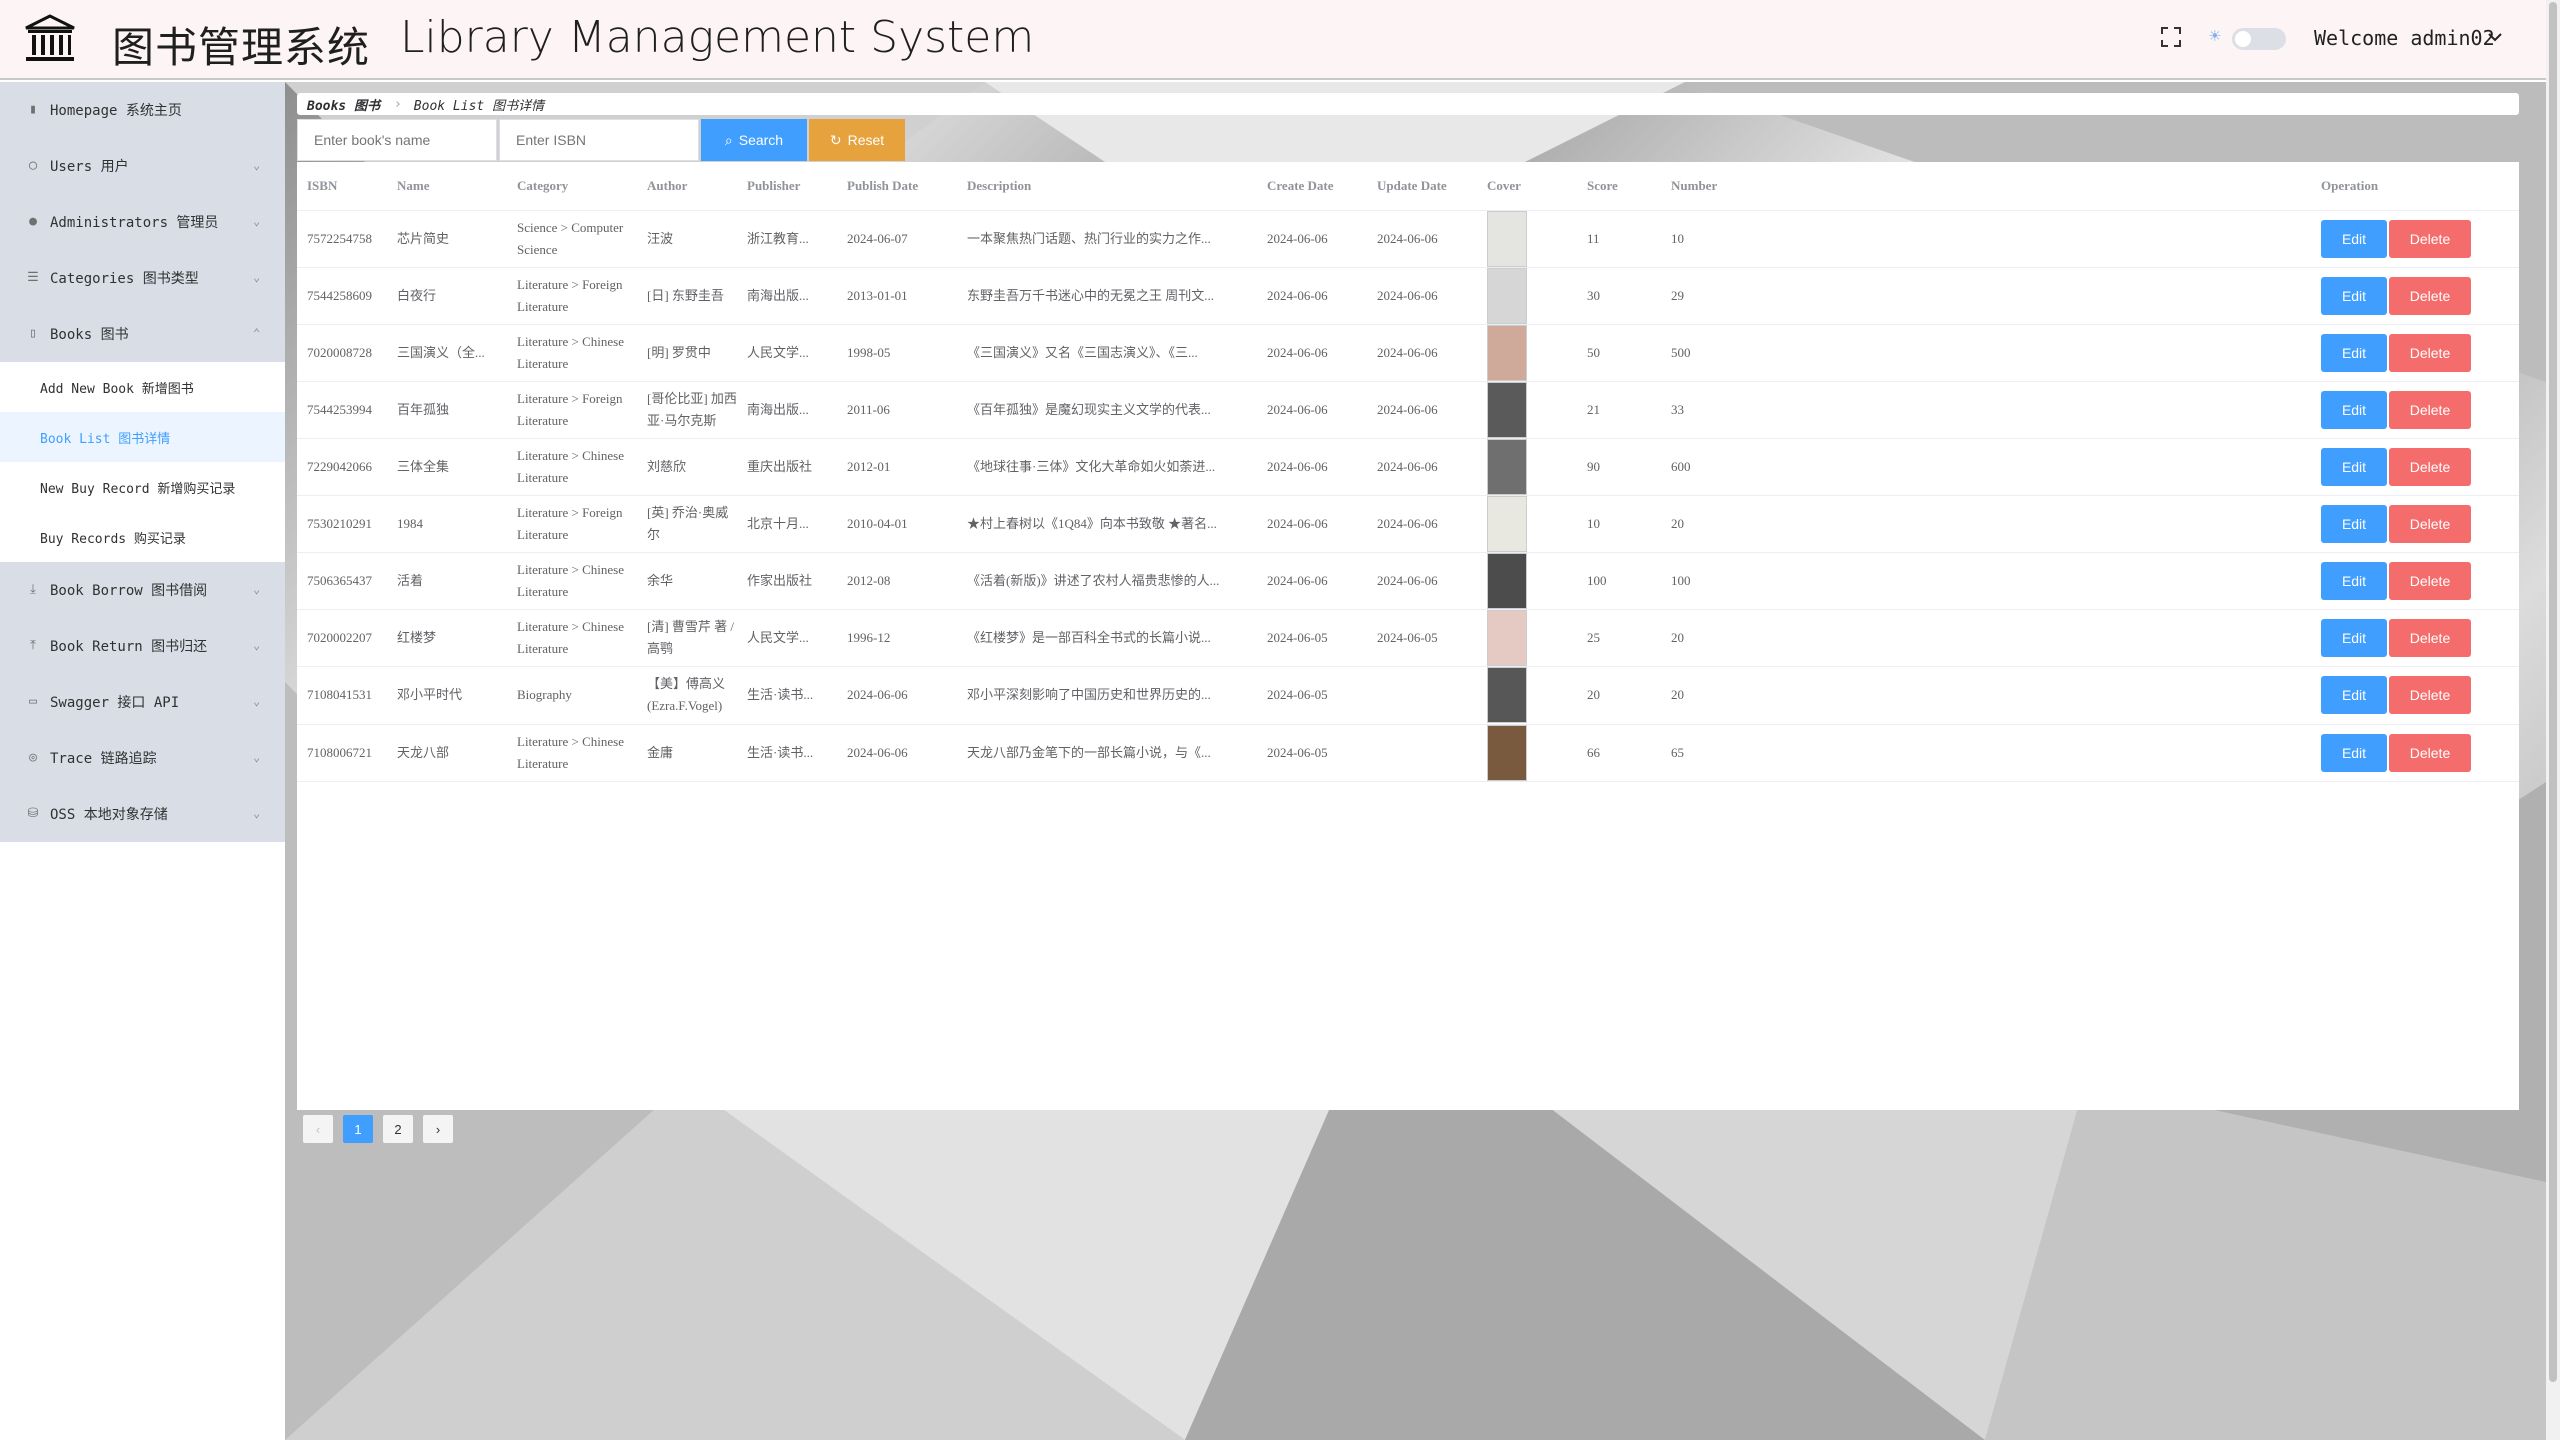 The width and height of the screenshot is (2560, 1440). What do you see at coordinates (142, 166) in the screenshot?
I see `sidebar-item-users: ◯ Users 用户 ⌄` at bounding box center [142, 166].